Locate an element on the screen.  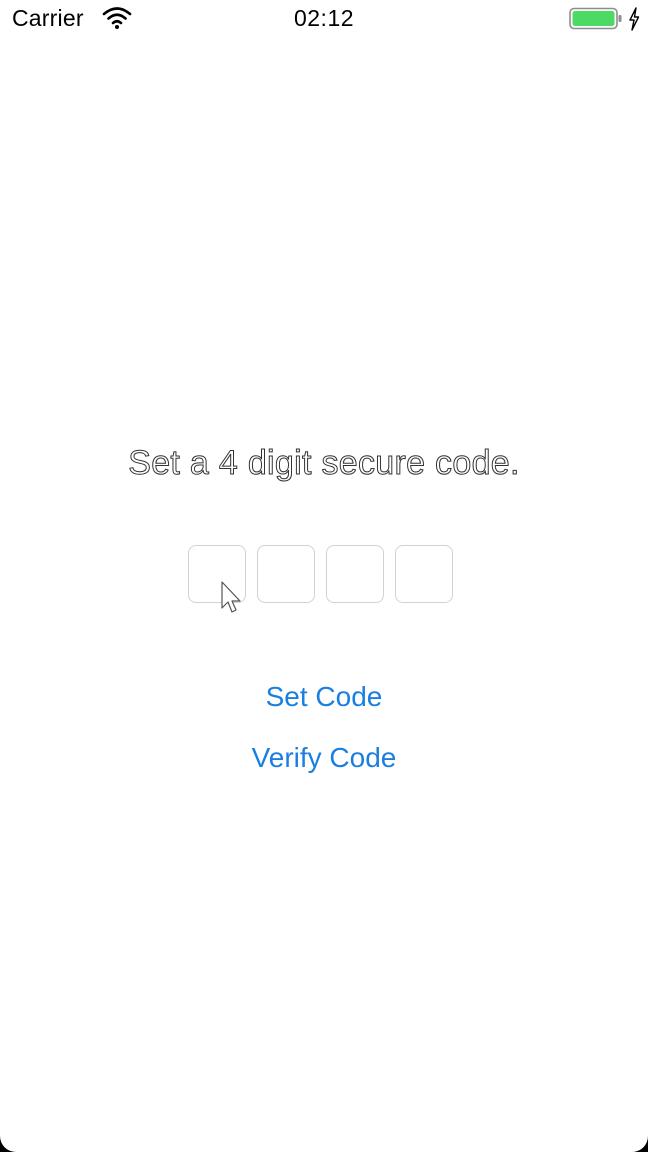
code-input-group is located at coordinates (320, 574).